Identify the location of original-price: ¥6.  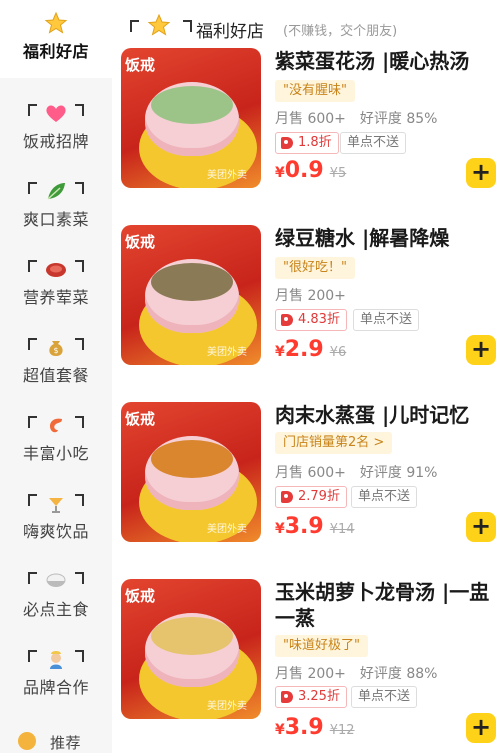
(338, 352).